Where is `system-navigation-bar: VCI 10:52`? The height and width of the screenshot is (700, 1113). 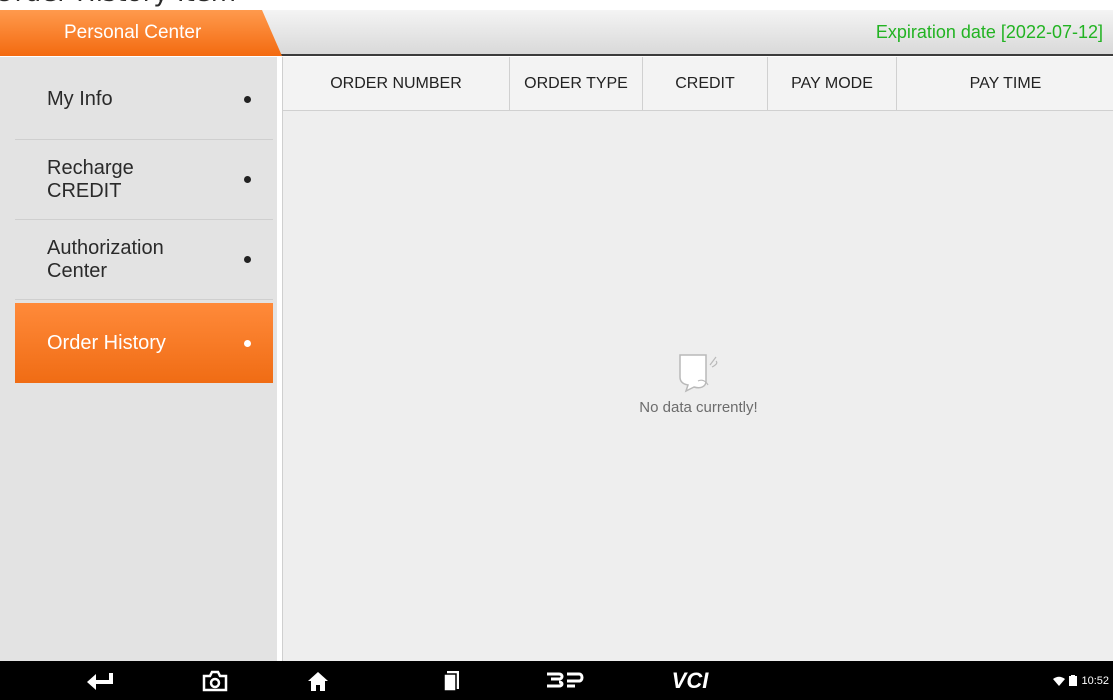 system-navigation-bar: VCI 10:52 is located at coordinates (556, 680).